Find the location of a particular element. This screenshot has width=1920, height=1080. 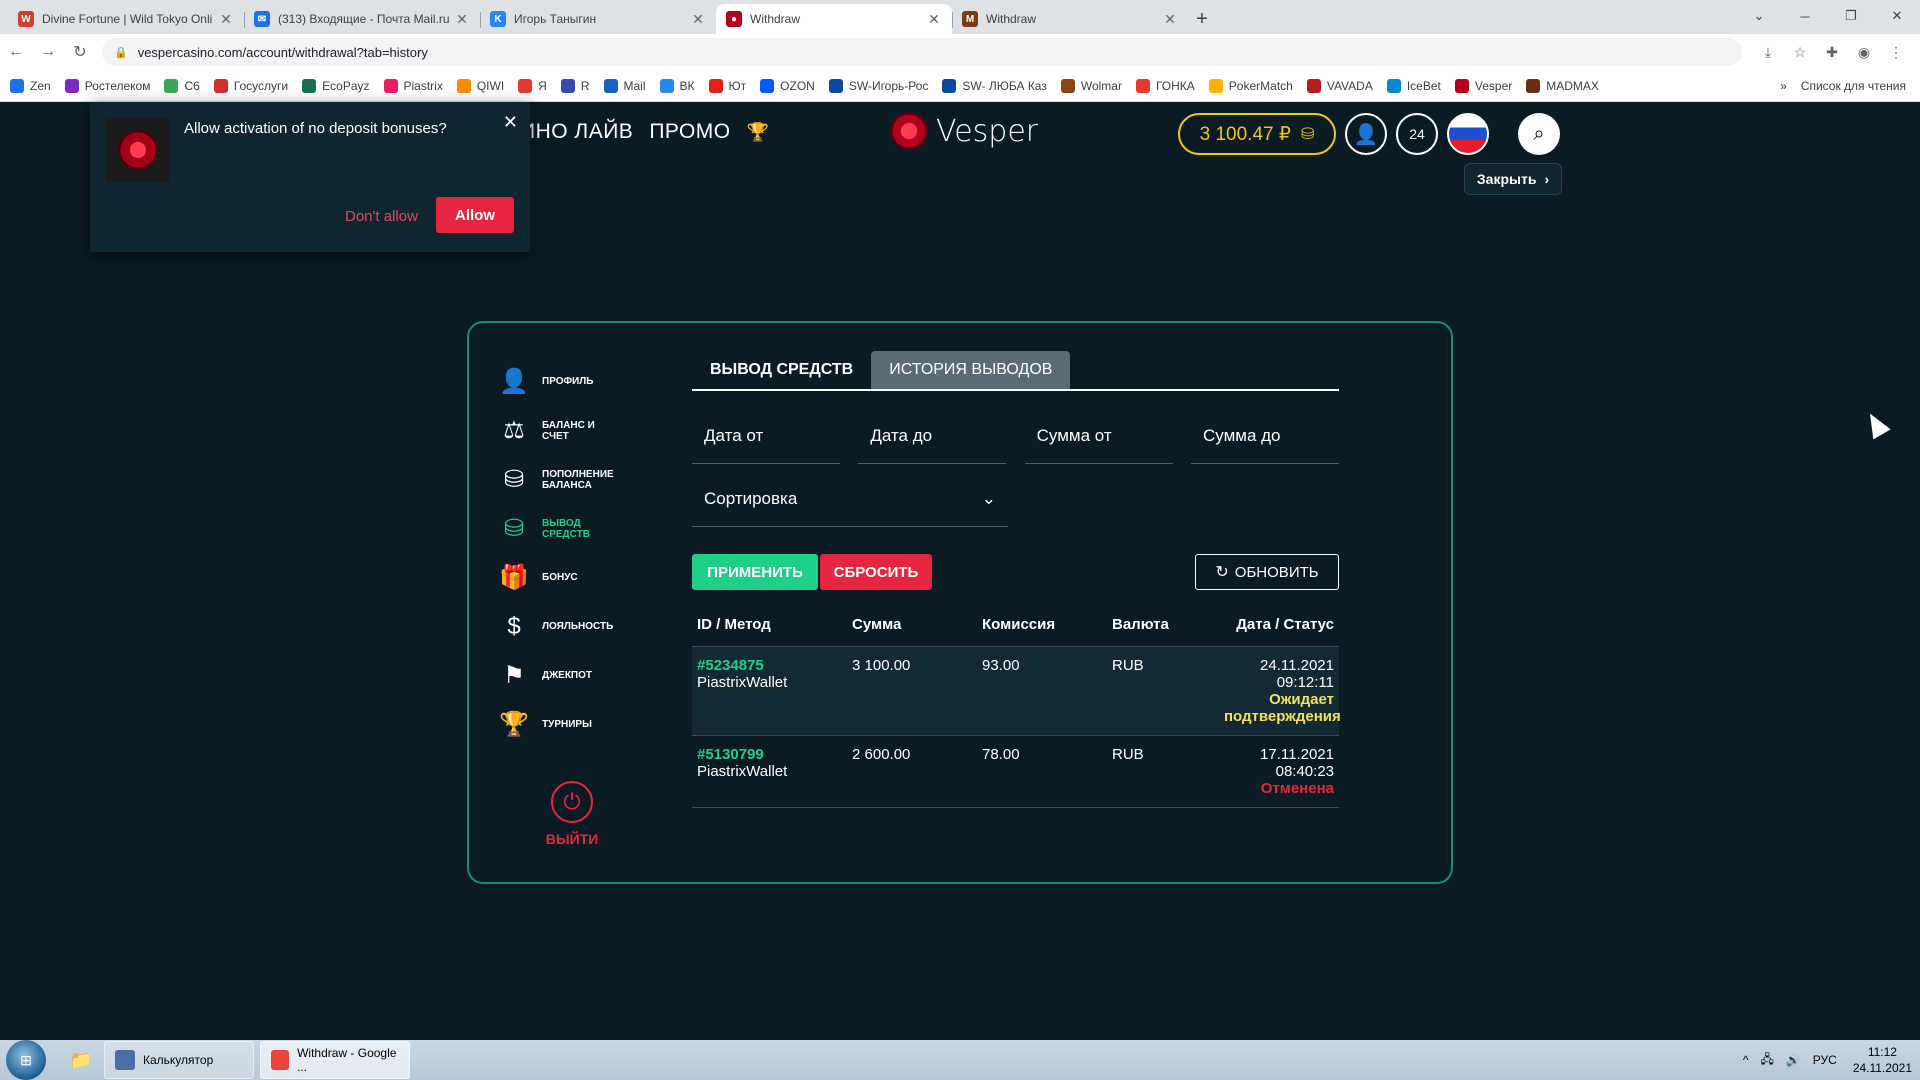

reset-button: СБРОСИТЬ is located at coordinates (876, 572).